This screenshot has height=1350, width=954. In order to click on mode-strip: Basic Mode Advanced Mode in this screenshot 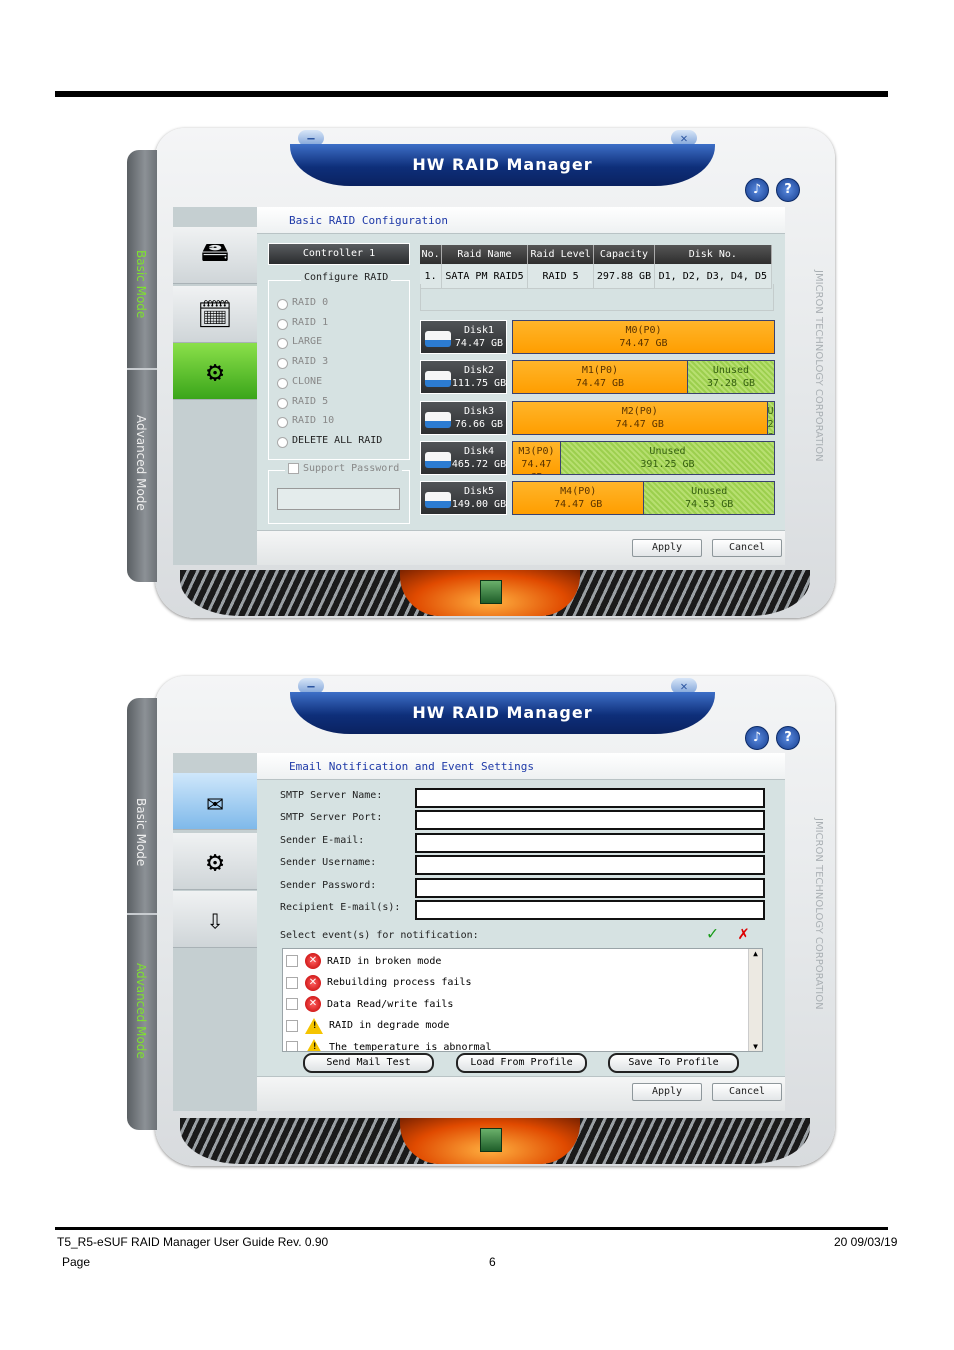, I will do `click(142, 366)`.